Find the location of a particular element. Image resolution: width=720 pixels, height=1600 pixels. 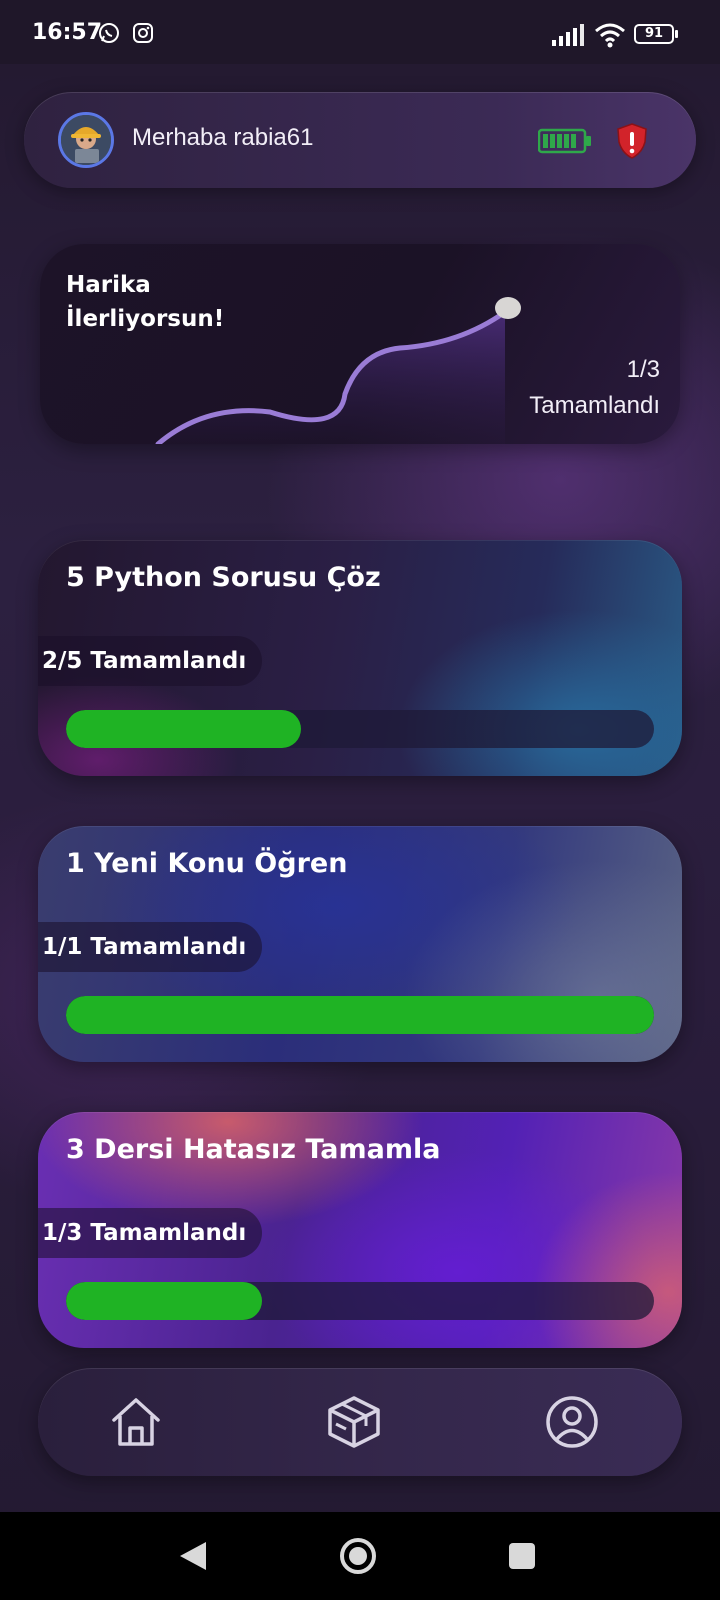

whatsapp-icon is located at coordinates (109, 33).